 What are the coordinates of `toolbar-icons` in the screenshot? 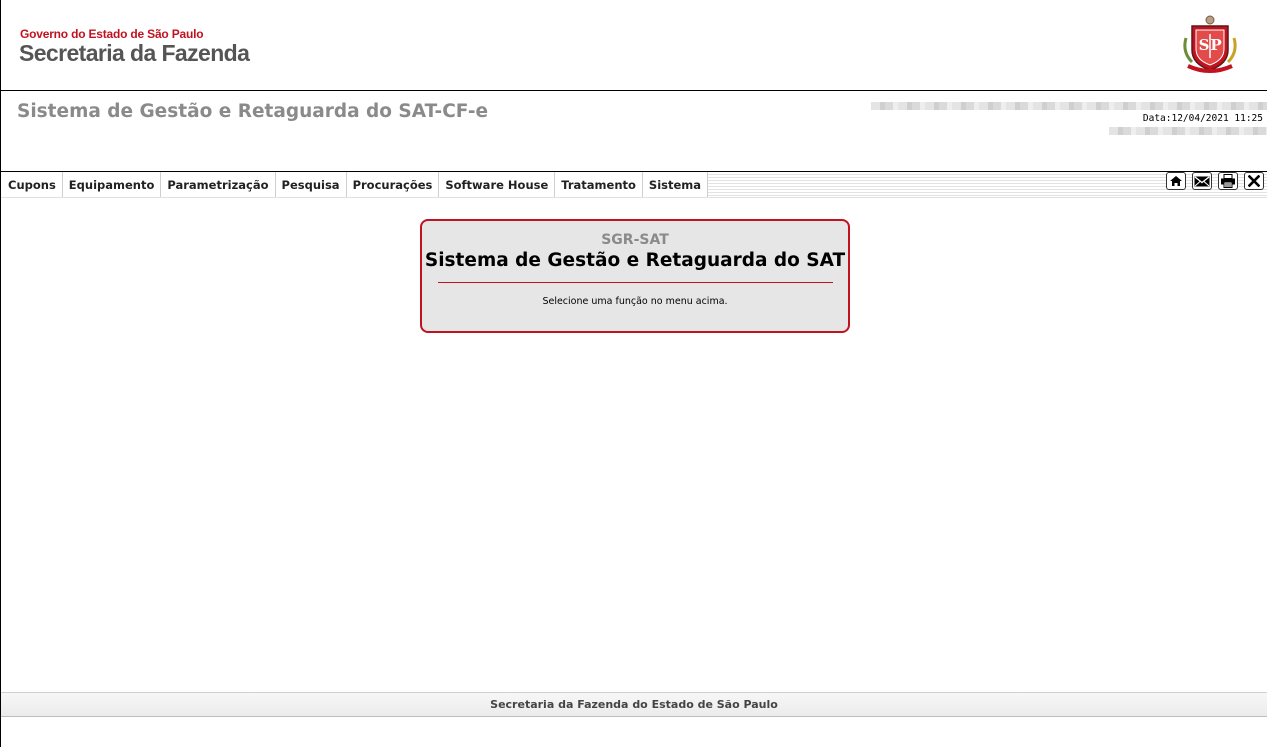 It's located at (1215, 181).